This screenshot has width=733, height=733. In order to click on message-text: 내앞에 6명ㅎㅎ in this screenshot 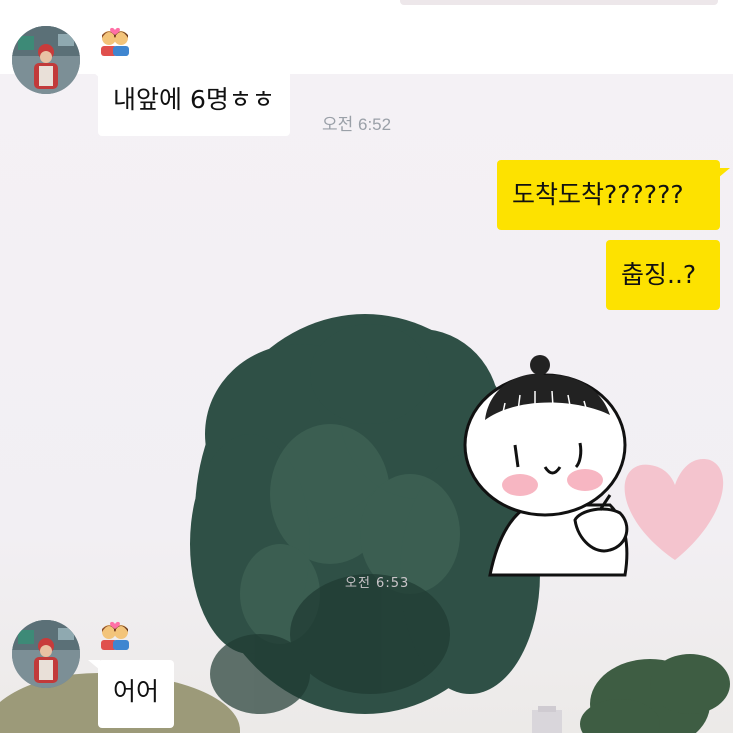, I will do `click(194, 99)`.